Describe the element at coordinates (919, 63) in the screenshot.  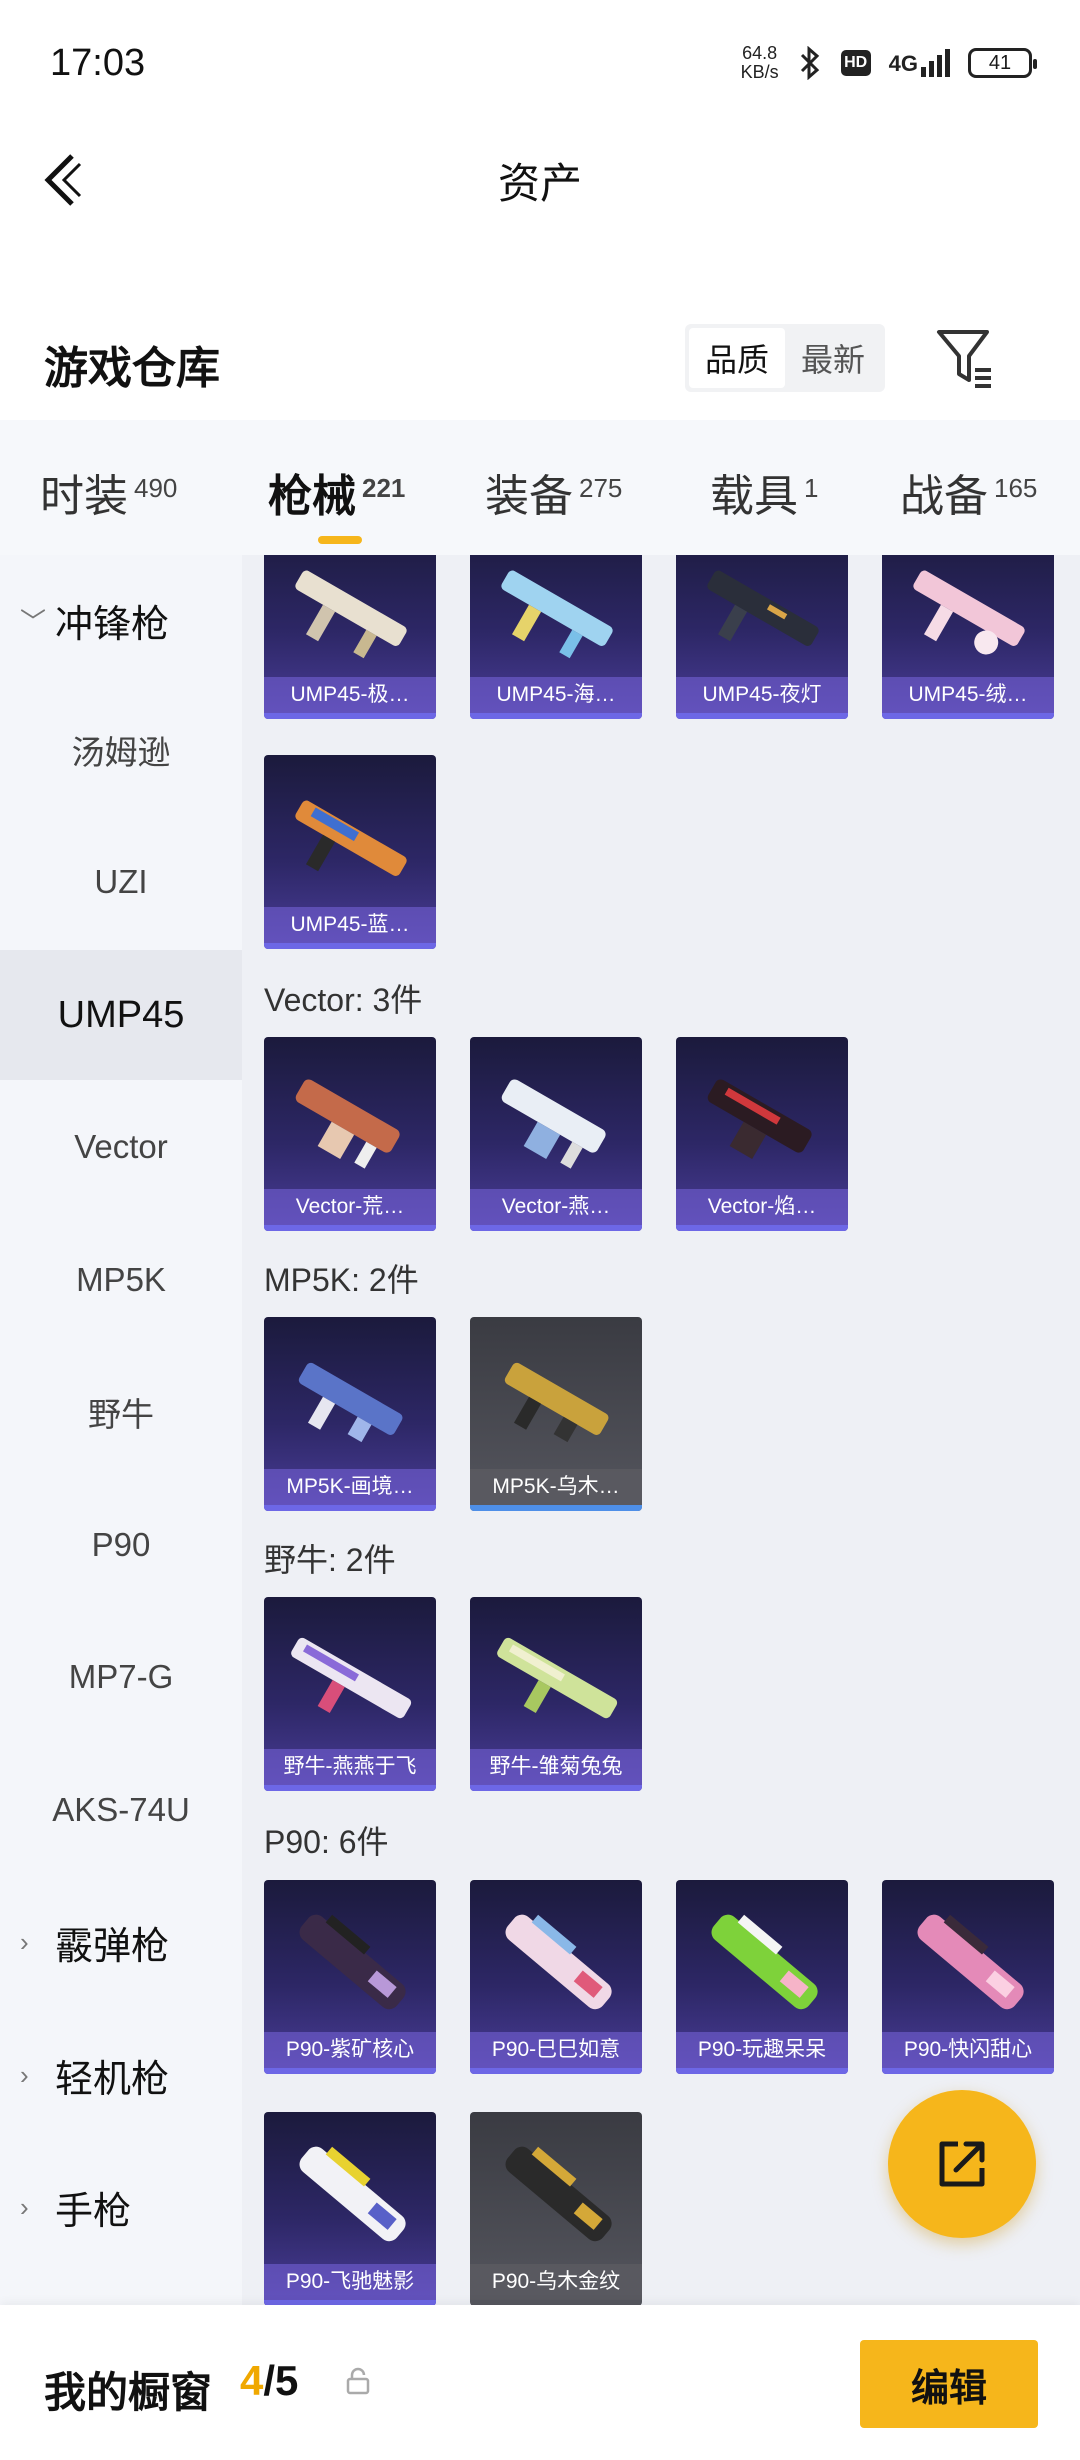
I see `signal-icon: 4G` at that location.